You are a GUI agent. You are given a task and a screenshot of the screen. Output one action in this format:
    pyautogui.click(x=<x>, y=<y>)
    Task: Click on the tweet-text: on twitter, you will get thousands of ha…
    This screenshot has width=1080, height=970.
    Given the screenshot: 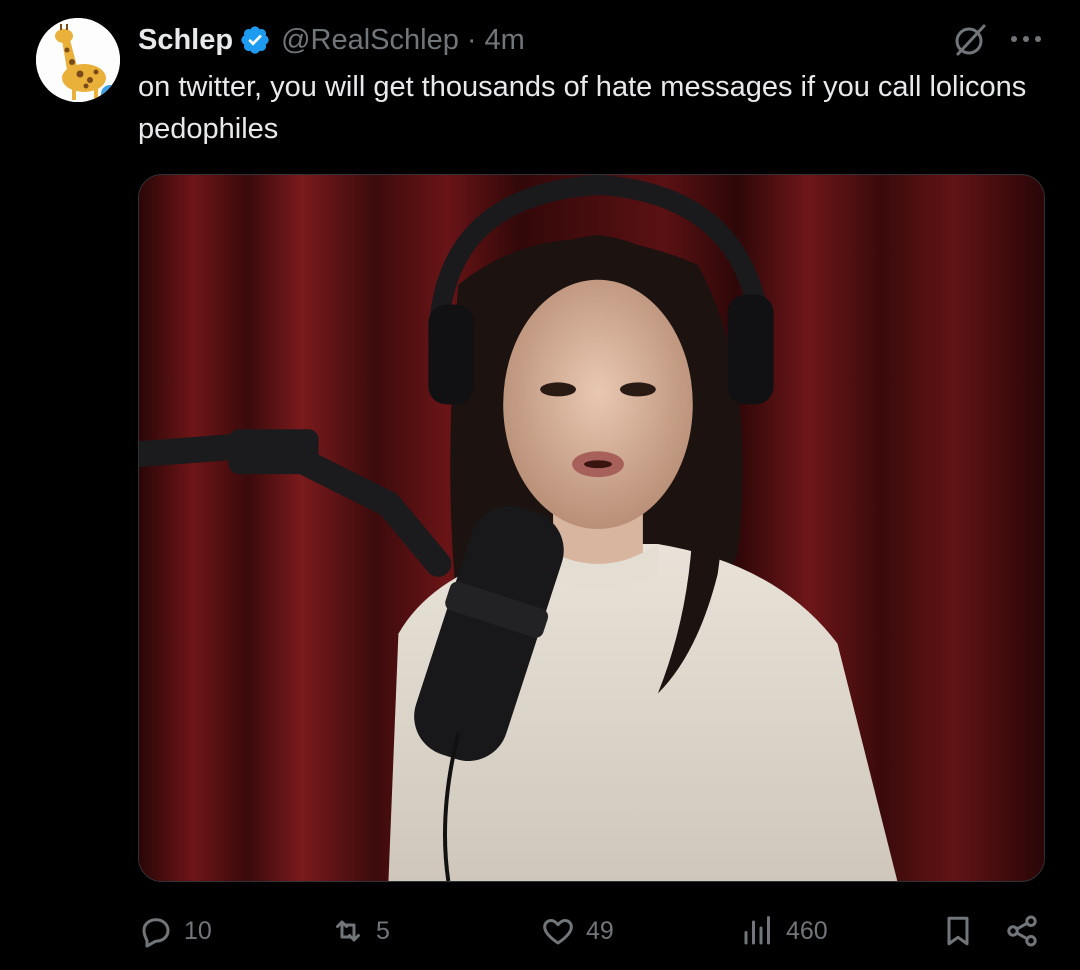 What is the action you would take?
    pyautogui.click(x=582, y=108)
    